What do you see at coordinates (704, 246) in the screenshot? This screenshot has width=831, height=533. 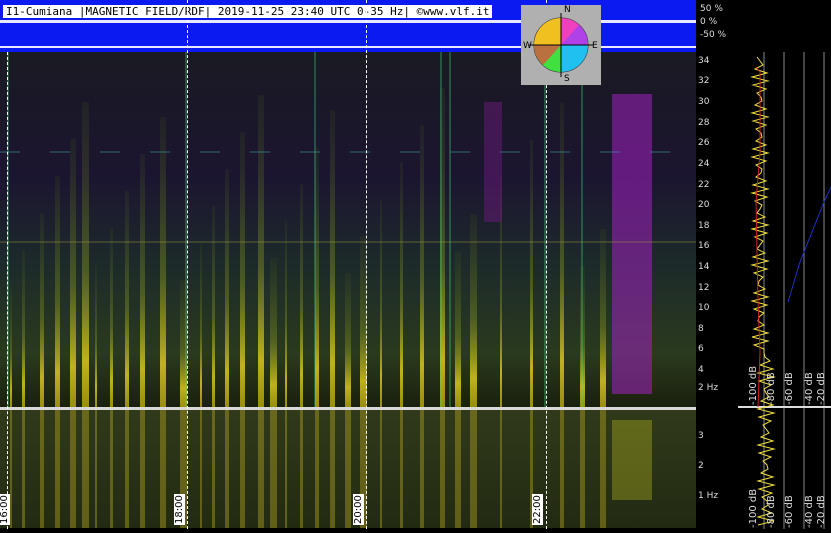 I see `freq-label: 16` at bounding box center [704, 246].